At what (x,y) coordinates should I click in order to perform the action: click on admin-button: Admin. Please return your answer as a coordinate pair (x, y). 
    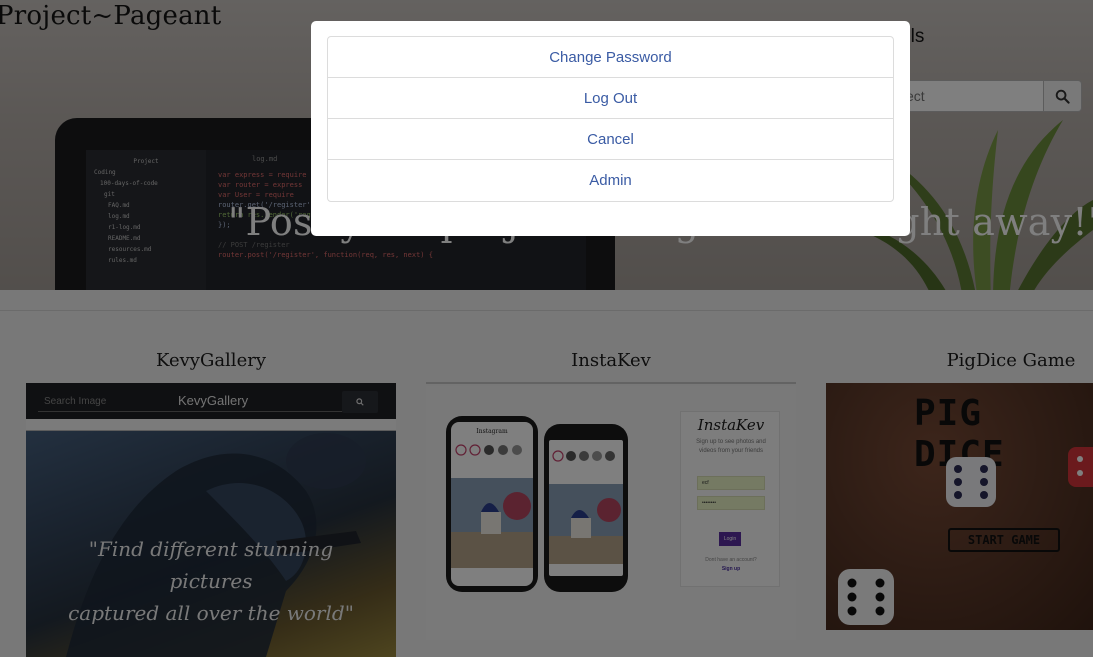
    Looking at the image, I should click on (610, 180).